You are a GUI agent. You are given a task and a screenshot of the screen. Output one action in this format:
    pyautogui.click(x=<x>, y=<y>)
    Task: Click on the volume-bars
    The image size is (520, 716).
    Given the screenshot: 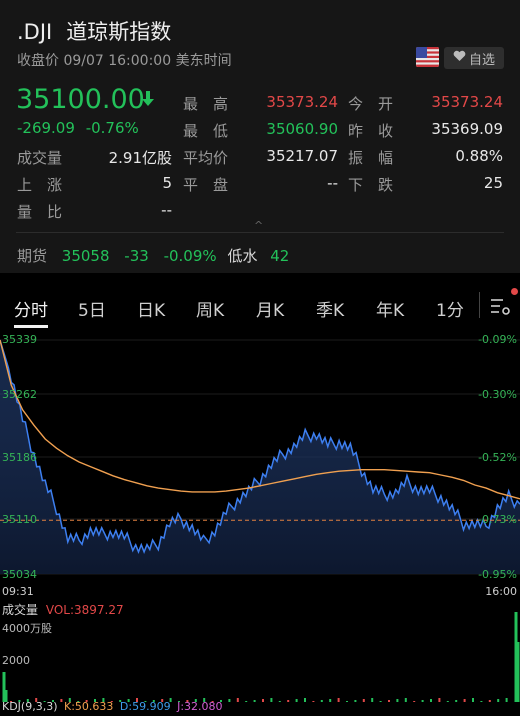 What is the action you would take?
    pyautogui.click(x=261, y=657)
    